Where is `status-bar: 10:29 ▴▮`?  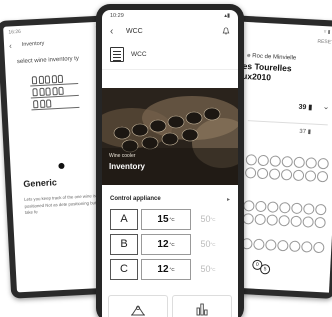 status-bar: 10:29 ▴▮ is located at coordinates (170, 16).